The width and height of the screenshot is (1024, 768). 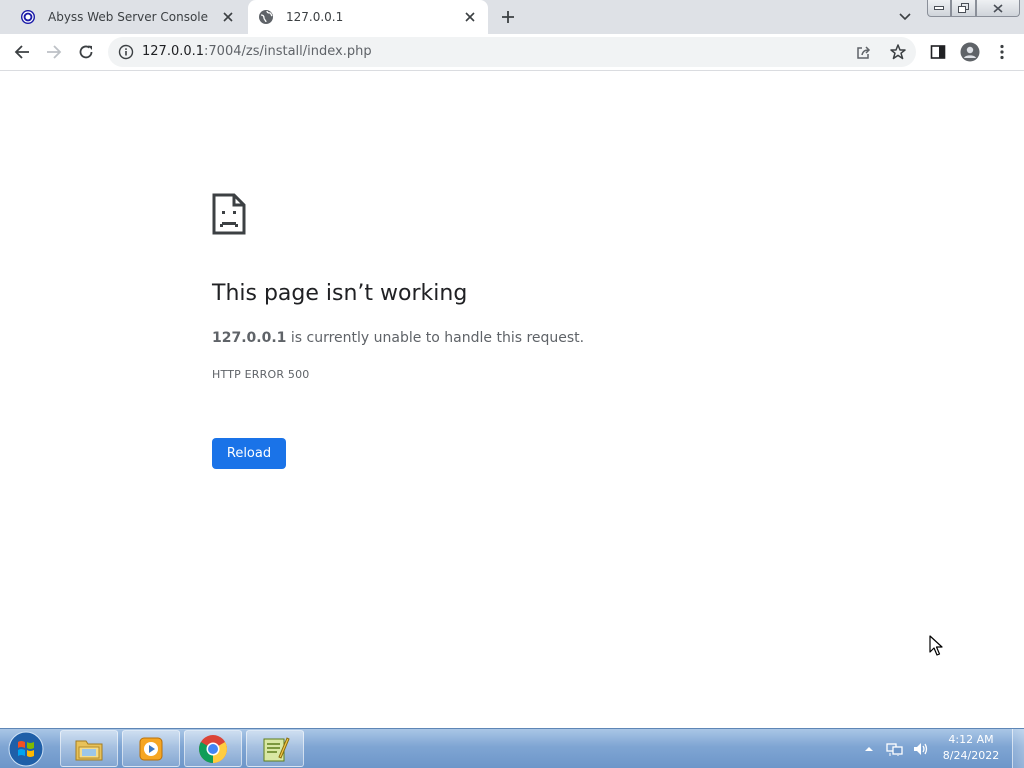 What do you see at coordinates (126, 52) in the screenshot?
I see `info-icon` at bounding box center [126, 52].